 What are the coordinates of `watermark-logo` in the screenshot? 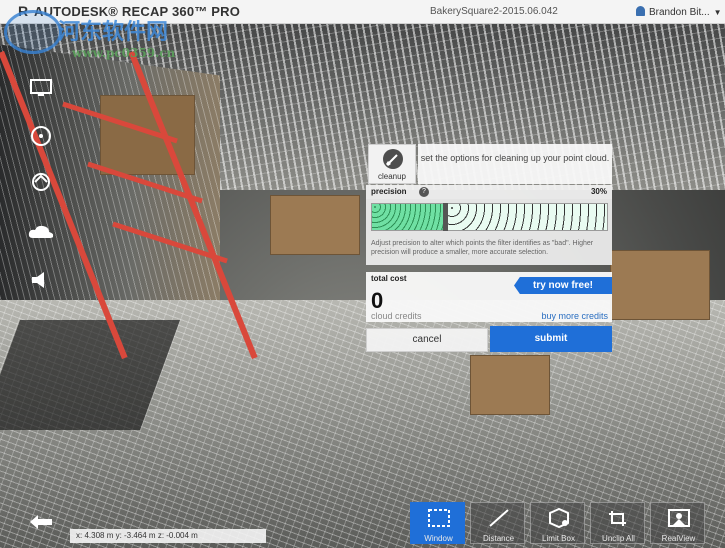 It's located at (33, 32).